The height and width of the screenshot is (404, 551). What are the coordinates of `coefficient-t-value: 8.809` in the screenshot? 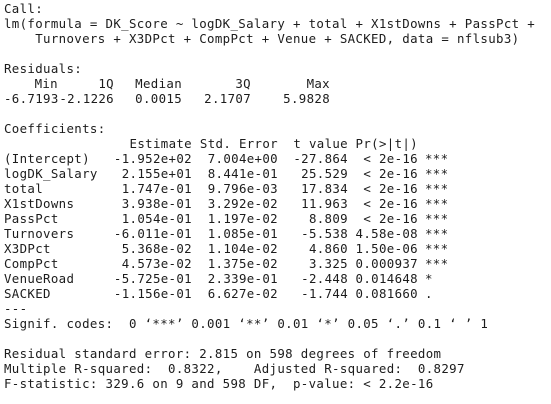 It's located at (328, 218).